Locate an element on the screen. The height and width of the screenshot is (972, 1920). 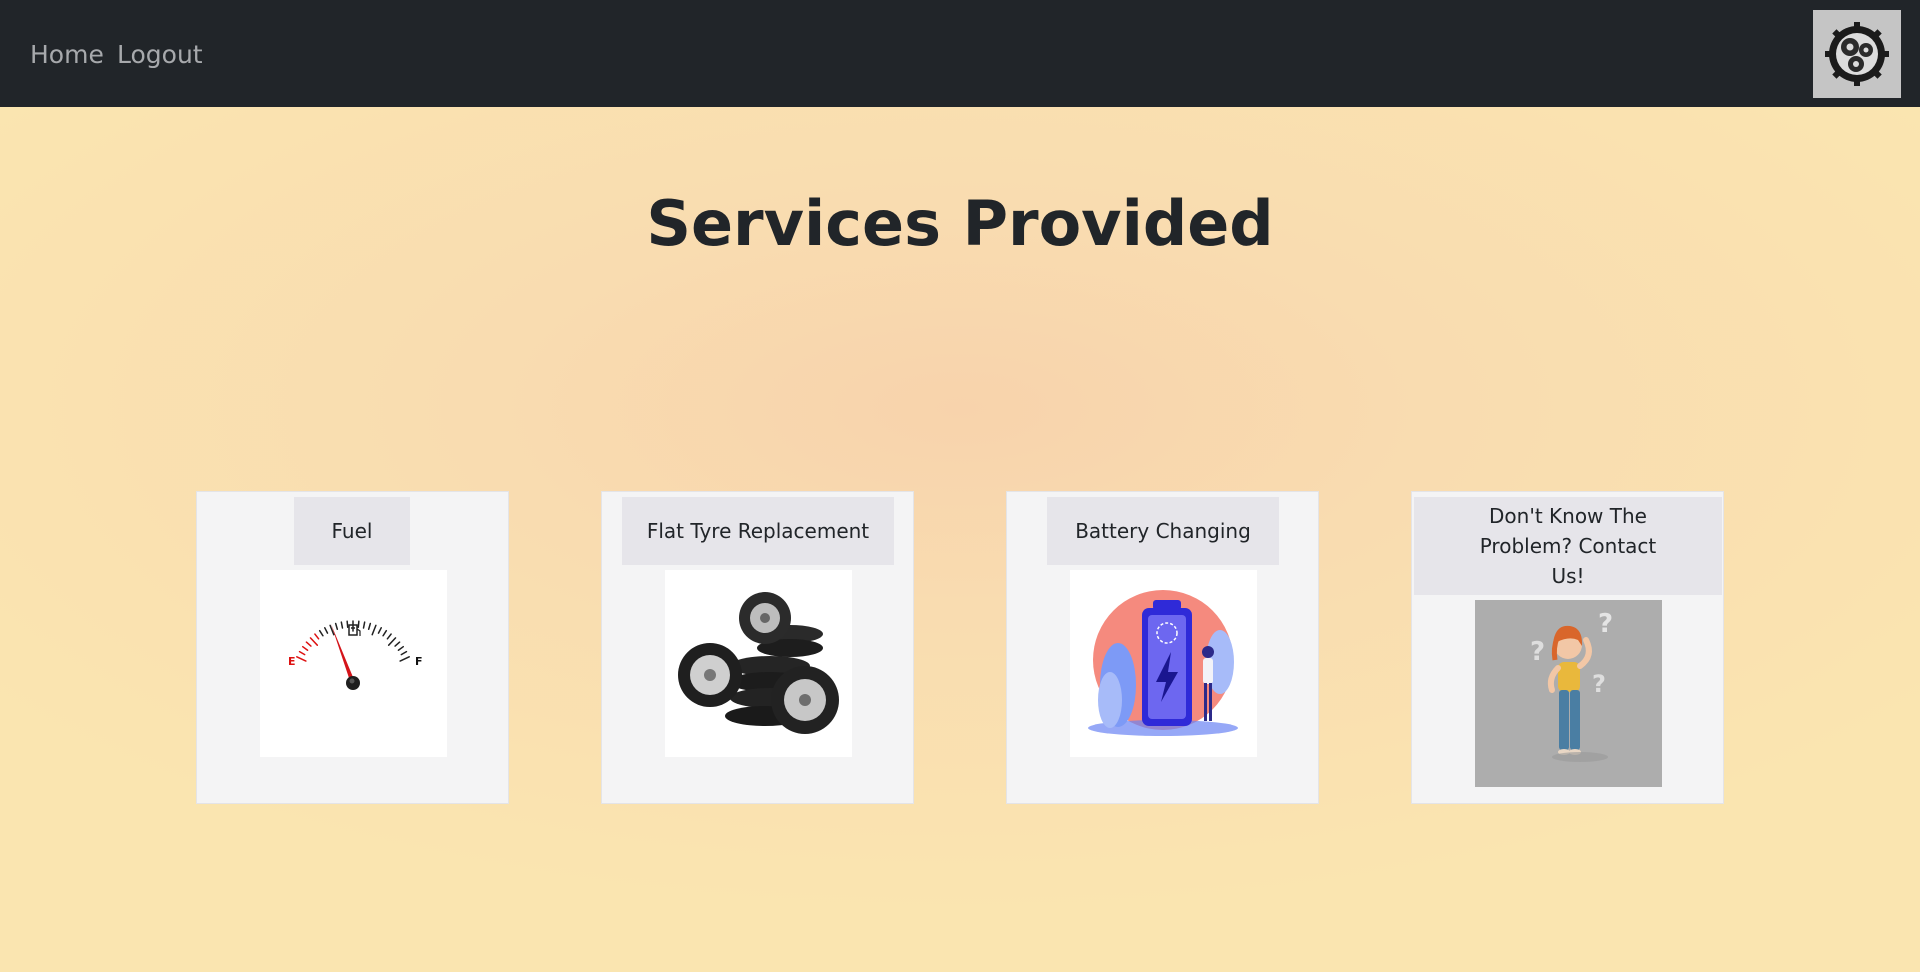
service-card-battery: Battery Changing is located at coordinates (1162, 647).